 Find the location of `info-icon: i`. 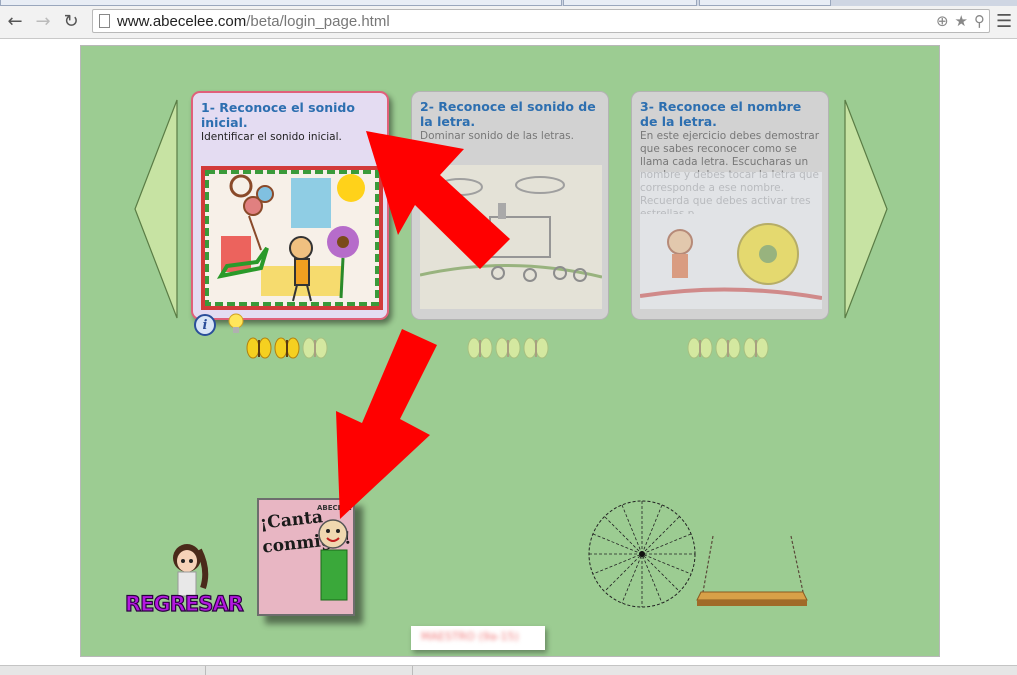

info-icon: i is located at coordinates (205, 325).